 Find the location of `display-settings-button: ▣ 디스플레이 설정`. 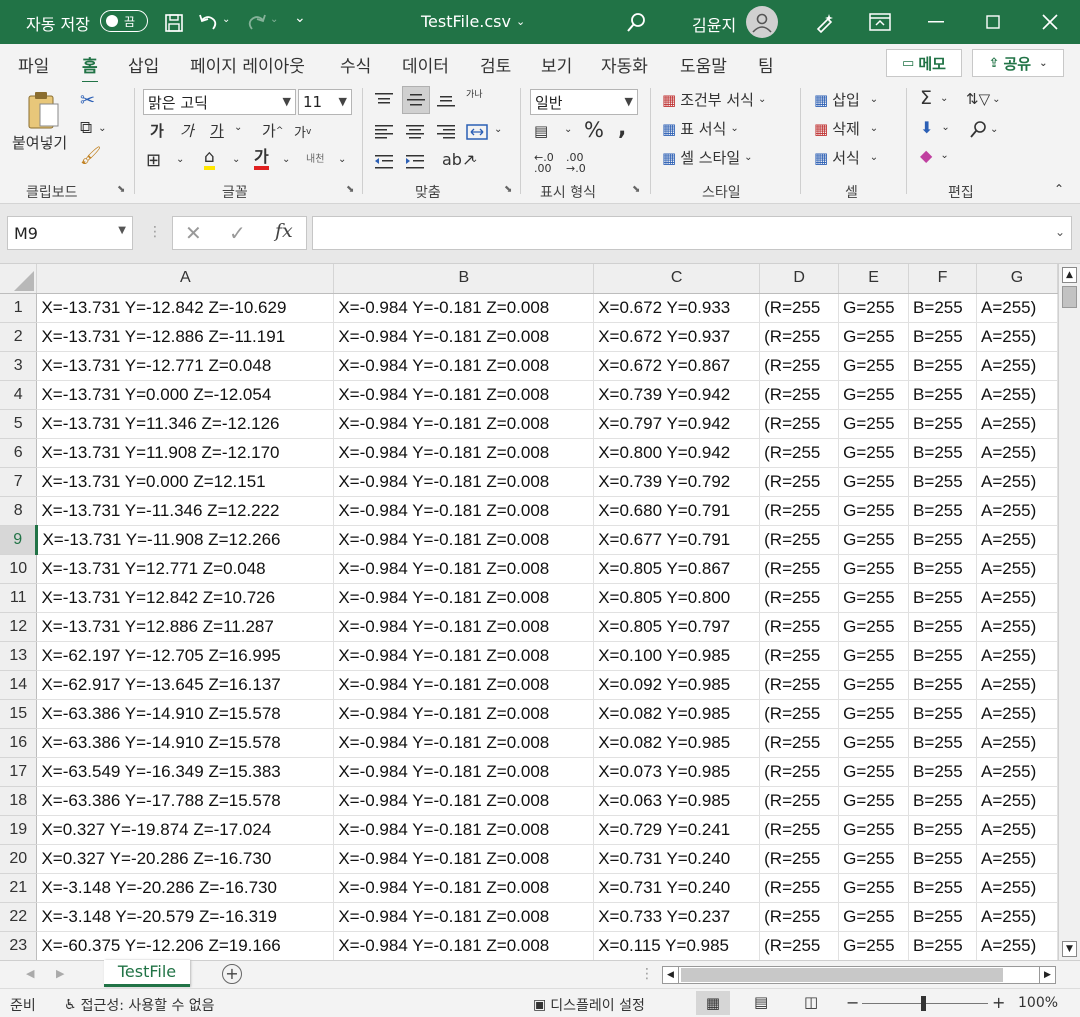

display-settings-button: ▣ 디스플레이 설정 is located at coordinates (589, 1005).